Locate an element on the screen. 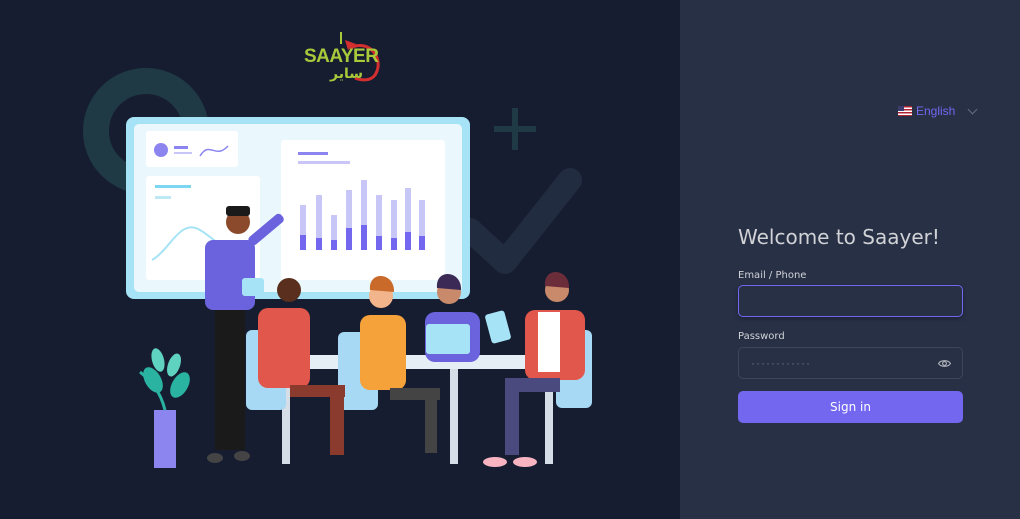  language-selector: English is located at coordinates (938, 111).